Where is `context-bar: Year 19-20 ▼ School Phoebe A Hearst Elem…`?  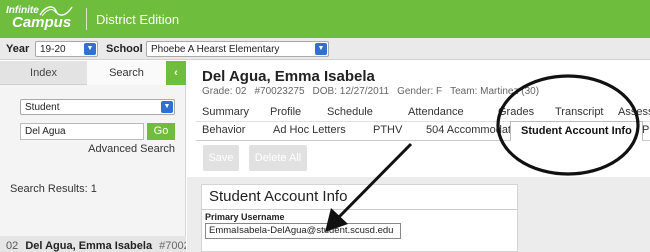
context-bar: Year 19-20 ▼ School Phoebe A Hearst Elem… is located at coordinates (325, 49).